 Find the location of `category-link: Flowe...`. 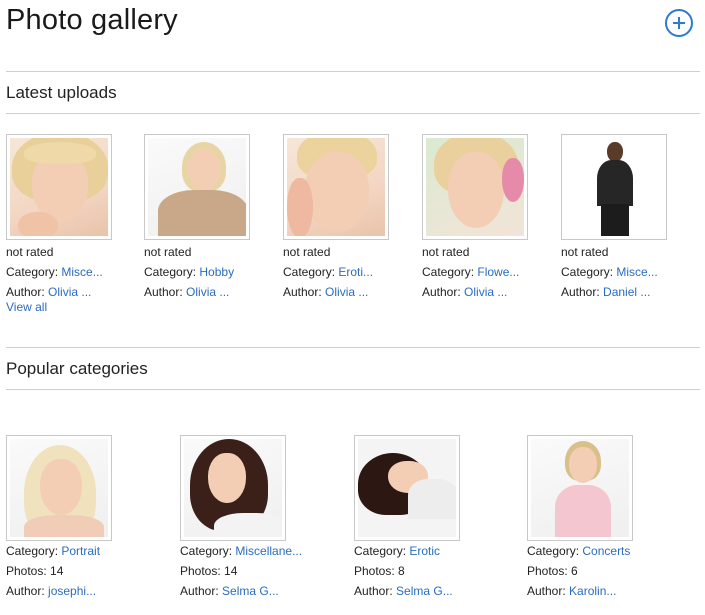

category-link: Flowe... is located at coordinates (498, 272).